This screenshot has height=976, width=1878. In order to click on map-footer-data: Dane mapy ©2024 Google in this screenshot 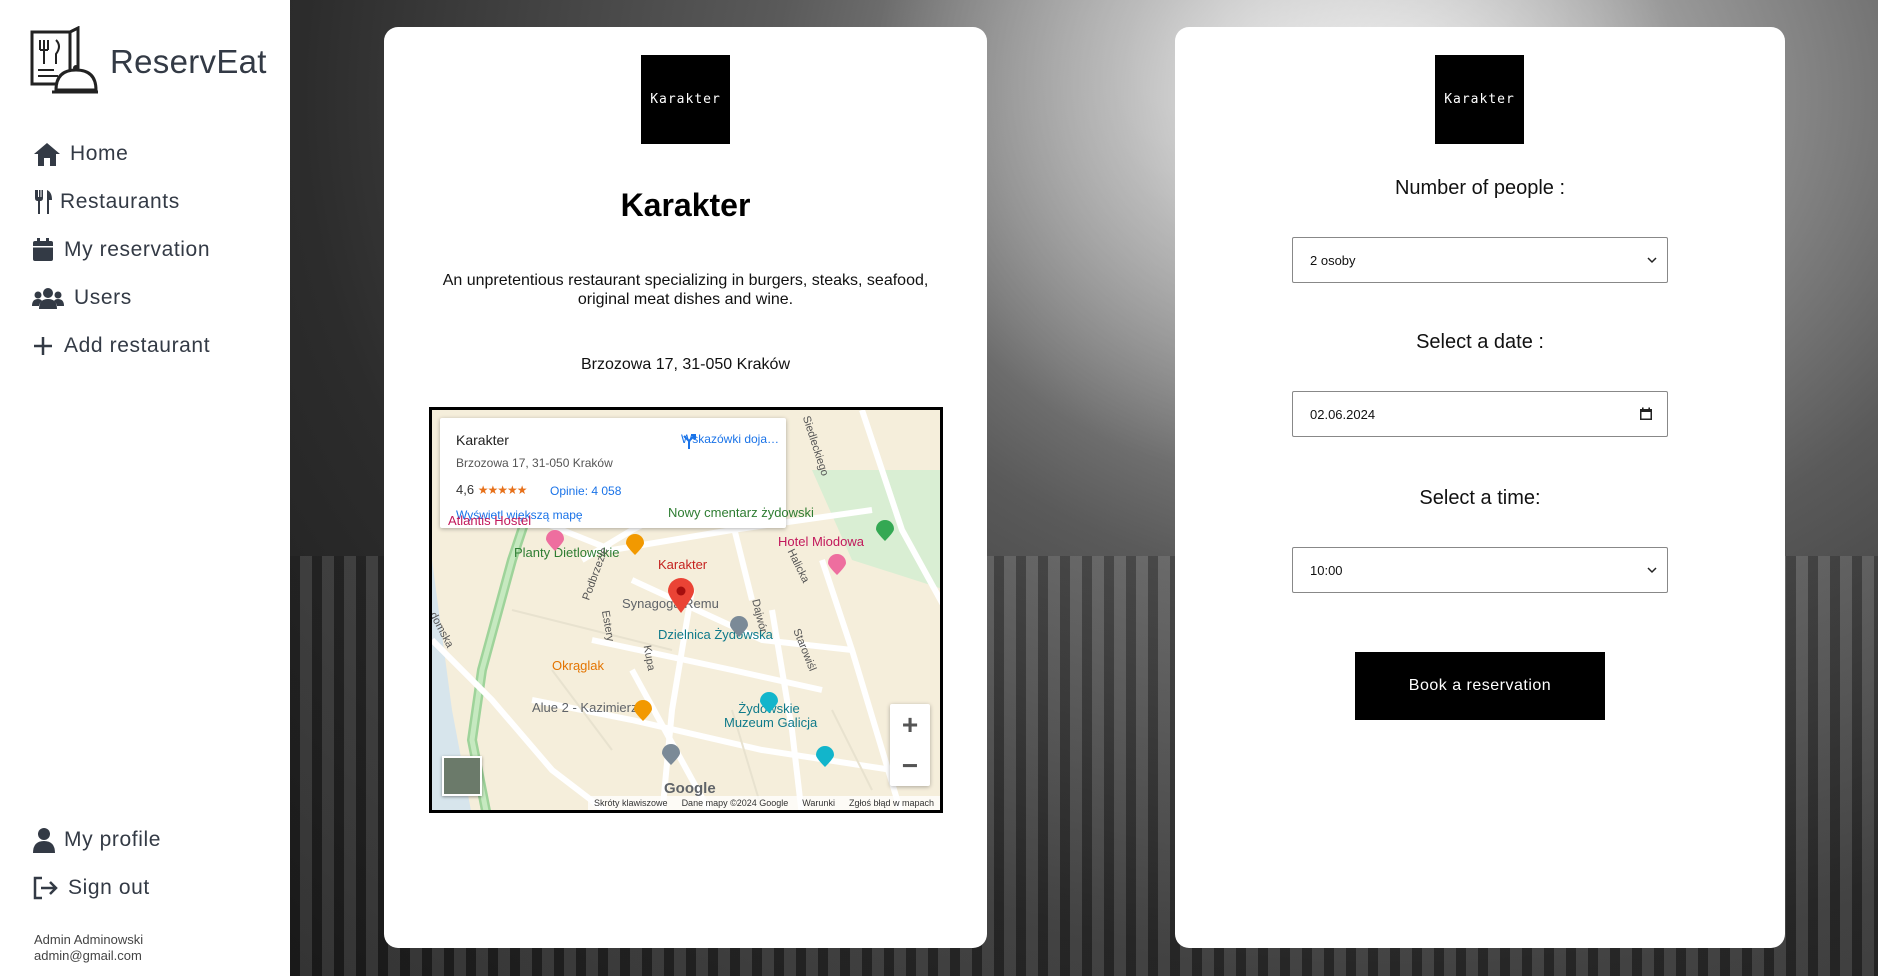, I will do `click(735, 803)`.